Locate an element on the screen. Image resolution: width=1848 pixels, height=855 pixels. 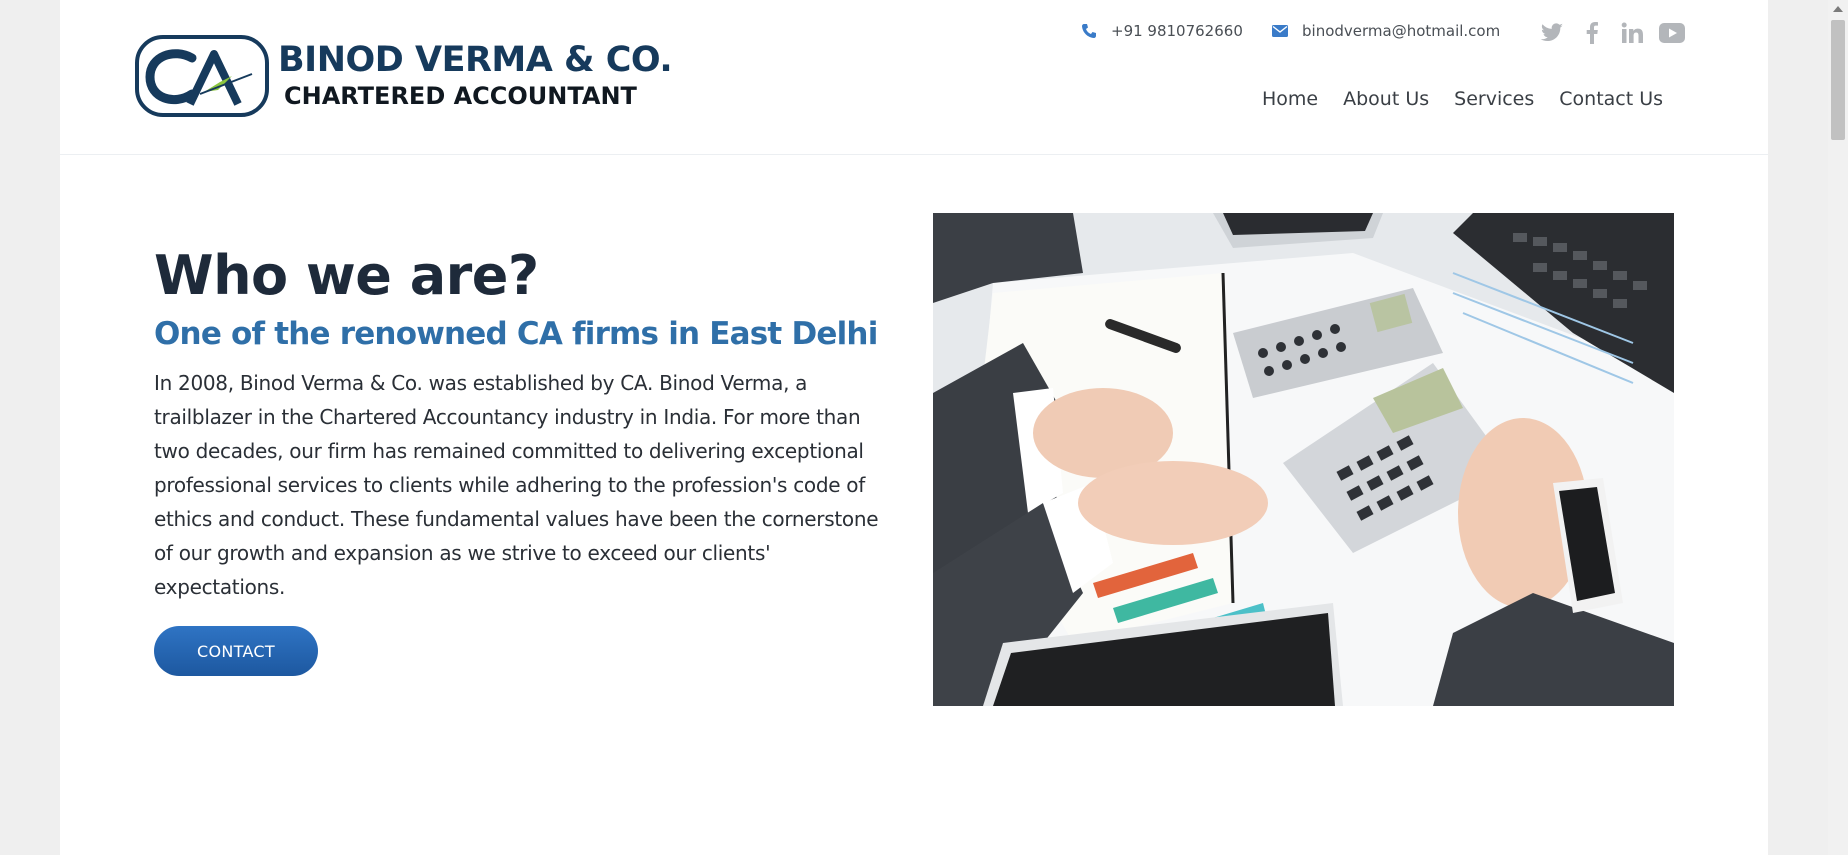
email-link: binodverma@hotmail.com is located at coordinates (1386, 31).